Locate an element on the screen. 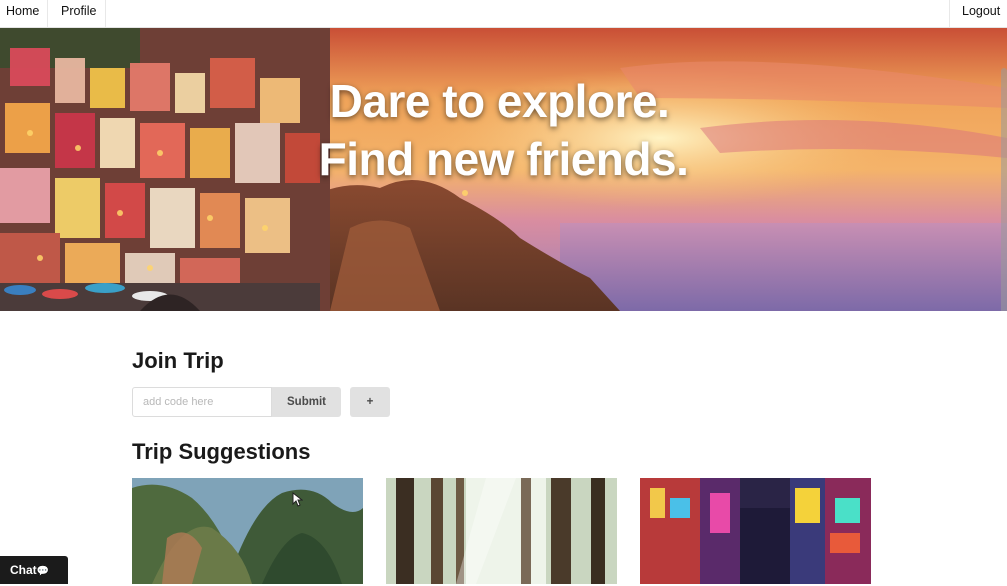 Image resolution: width=1007 pixels, height=586 pixels. suggestion-image-forest is located at coordinates (501, 531).